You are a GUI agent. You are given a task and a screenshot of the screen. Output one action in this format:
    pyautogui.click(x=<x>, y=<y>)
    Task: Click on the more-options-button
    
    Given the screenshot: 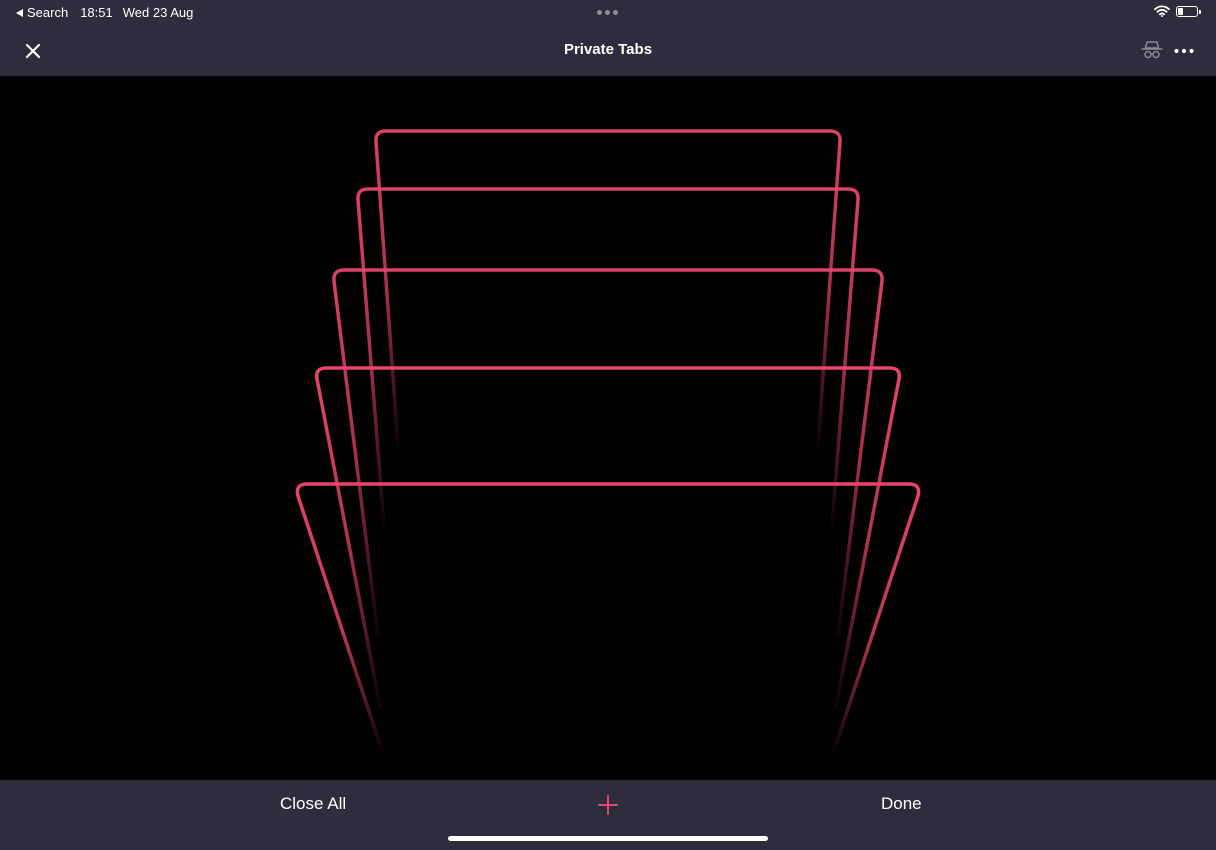 What is the action you would take?
    pyautogui.click(x=1184, y=51)
    